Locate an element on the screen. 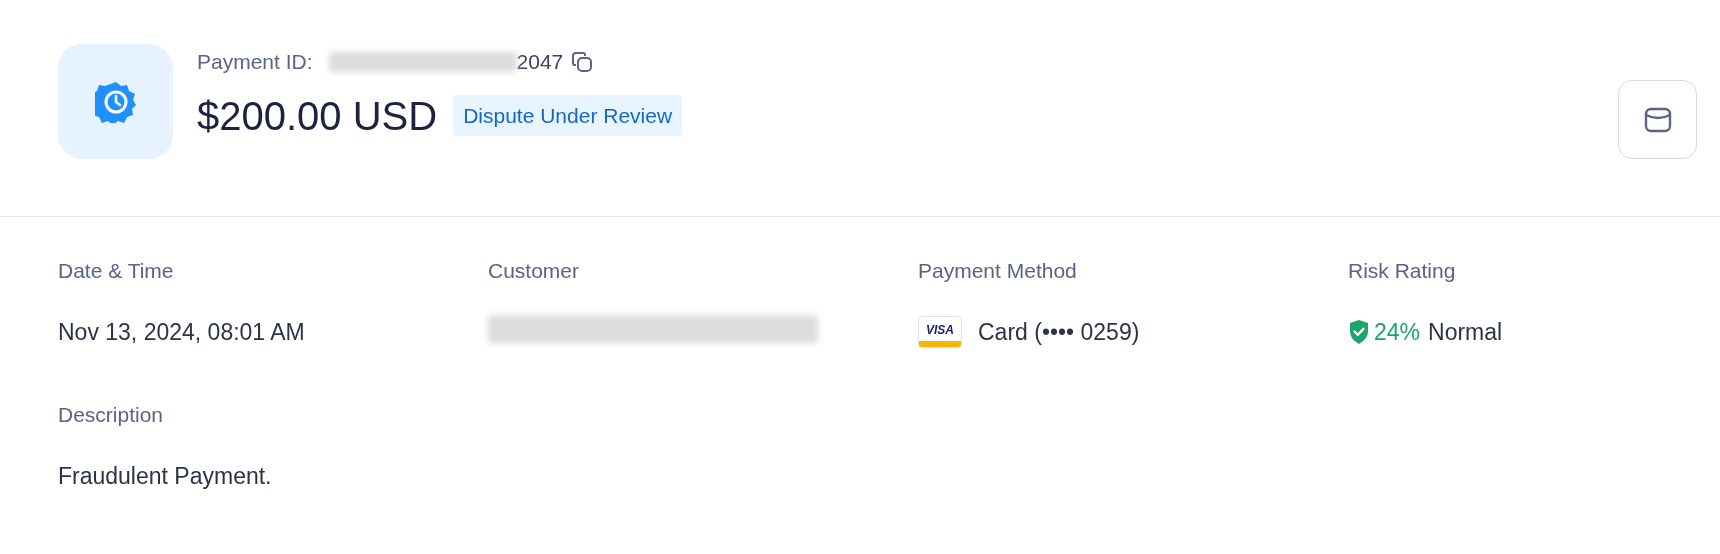 The width and height of the screenshot is (1720, 554). copy-icon is located at coordinates (582, 61).